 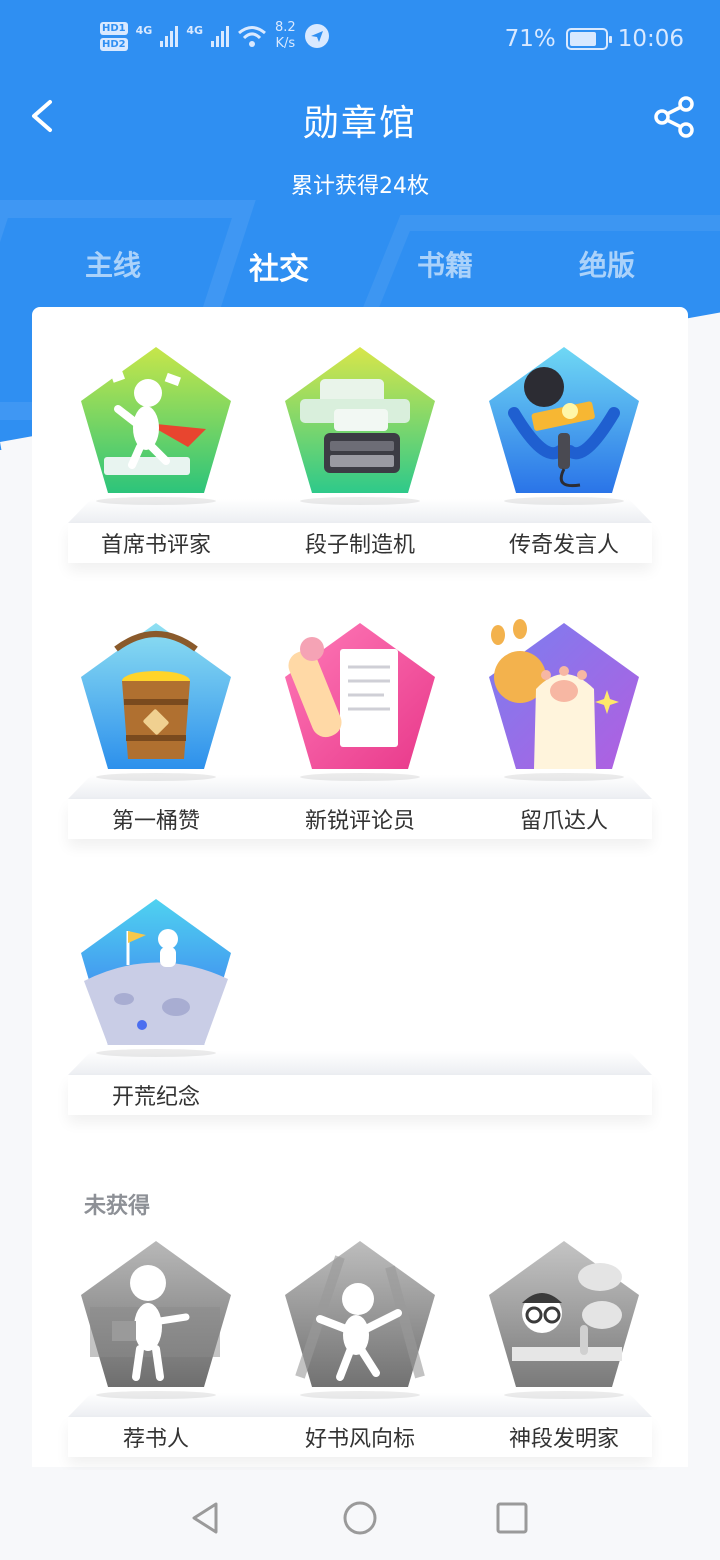 What do you see at coordinates (564, 699) in the screenshot?
I see `paw-badge-icon` at bounding box center [564, 699].